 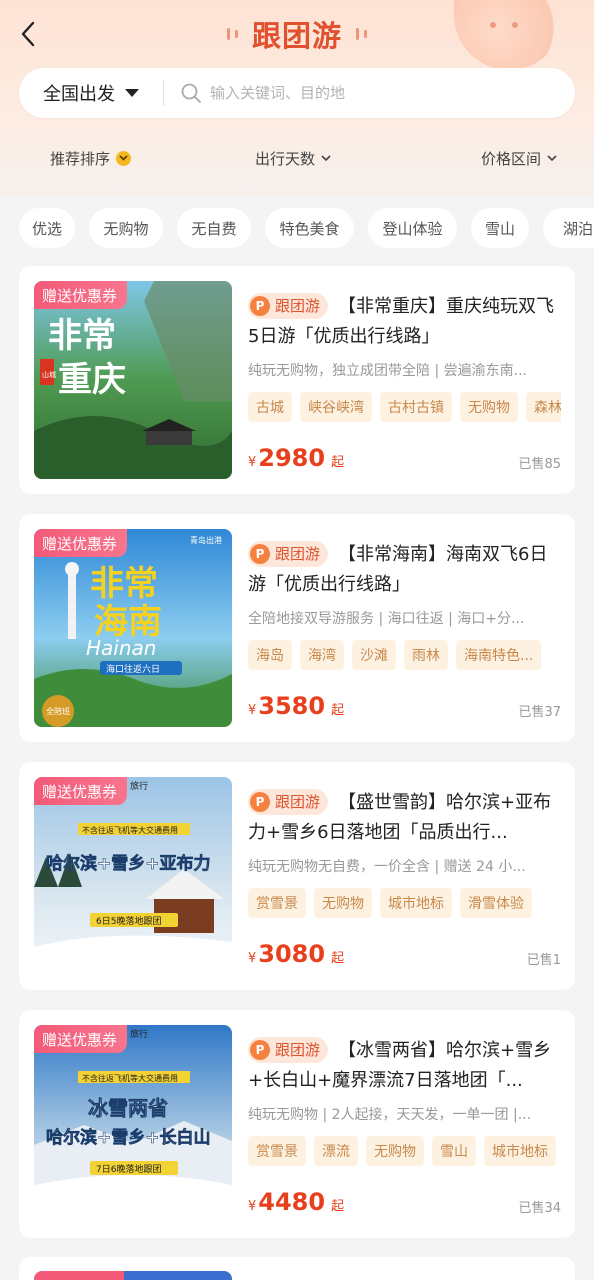 I want to click on tour-tag: 海湾, so click(x=322, y=655).